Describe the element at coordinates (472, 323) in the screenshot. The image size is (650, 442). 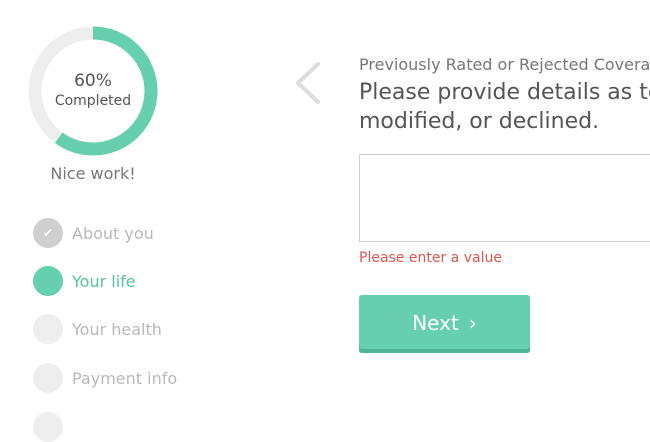
I see `chevron-right-icon: ›` at that location.